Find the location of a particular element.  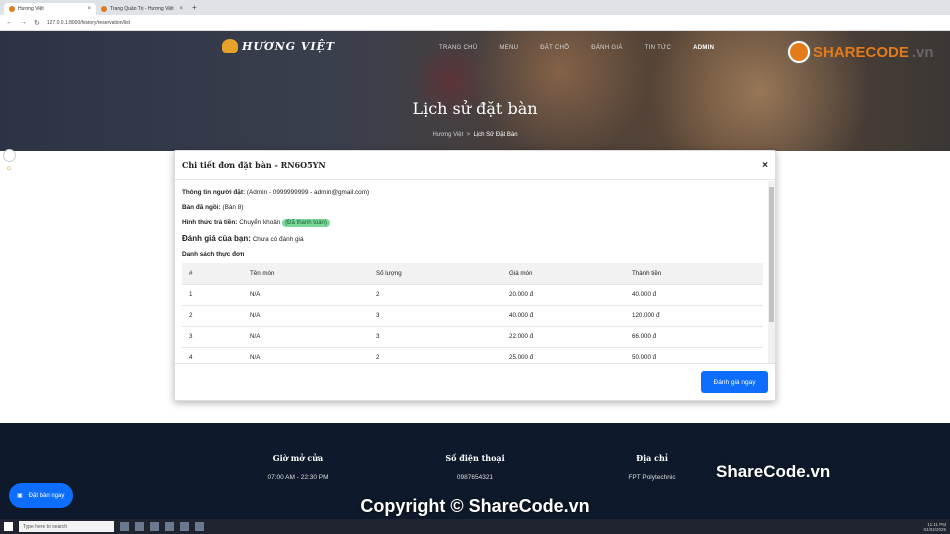

watermark-text: ShareCode.vn is located at coordinates (773, 471).